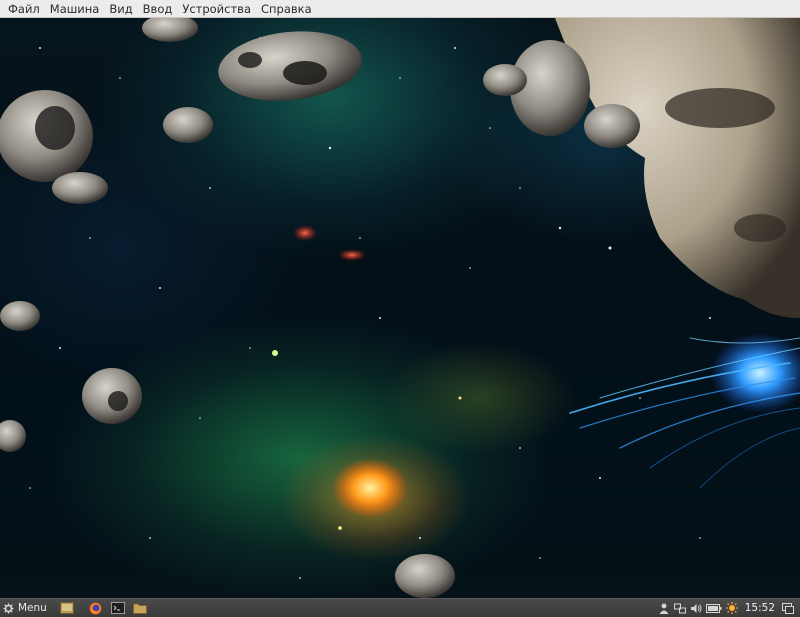 The height and width of the screenshot is (617, 800). Describe the element at coordinates (32, 608) in the screenshot. I see `menu-label: Menu` at that location.